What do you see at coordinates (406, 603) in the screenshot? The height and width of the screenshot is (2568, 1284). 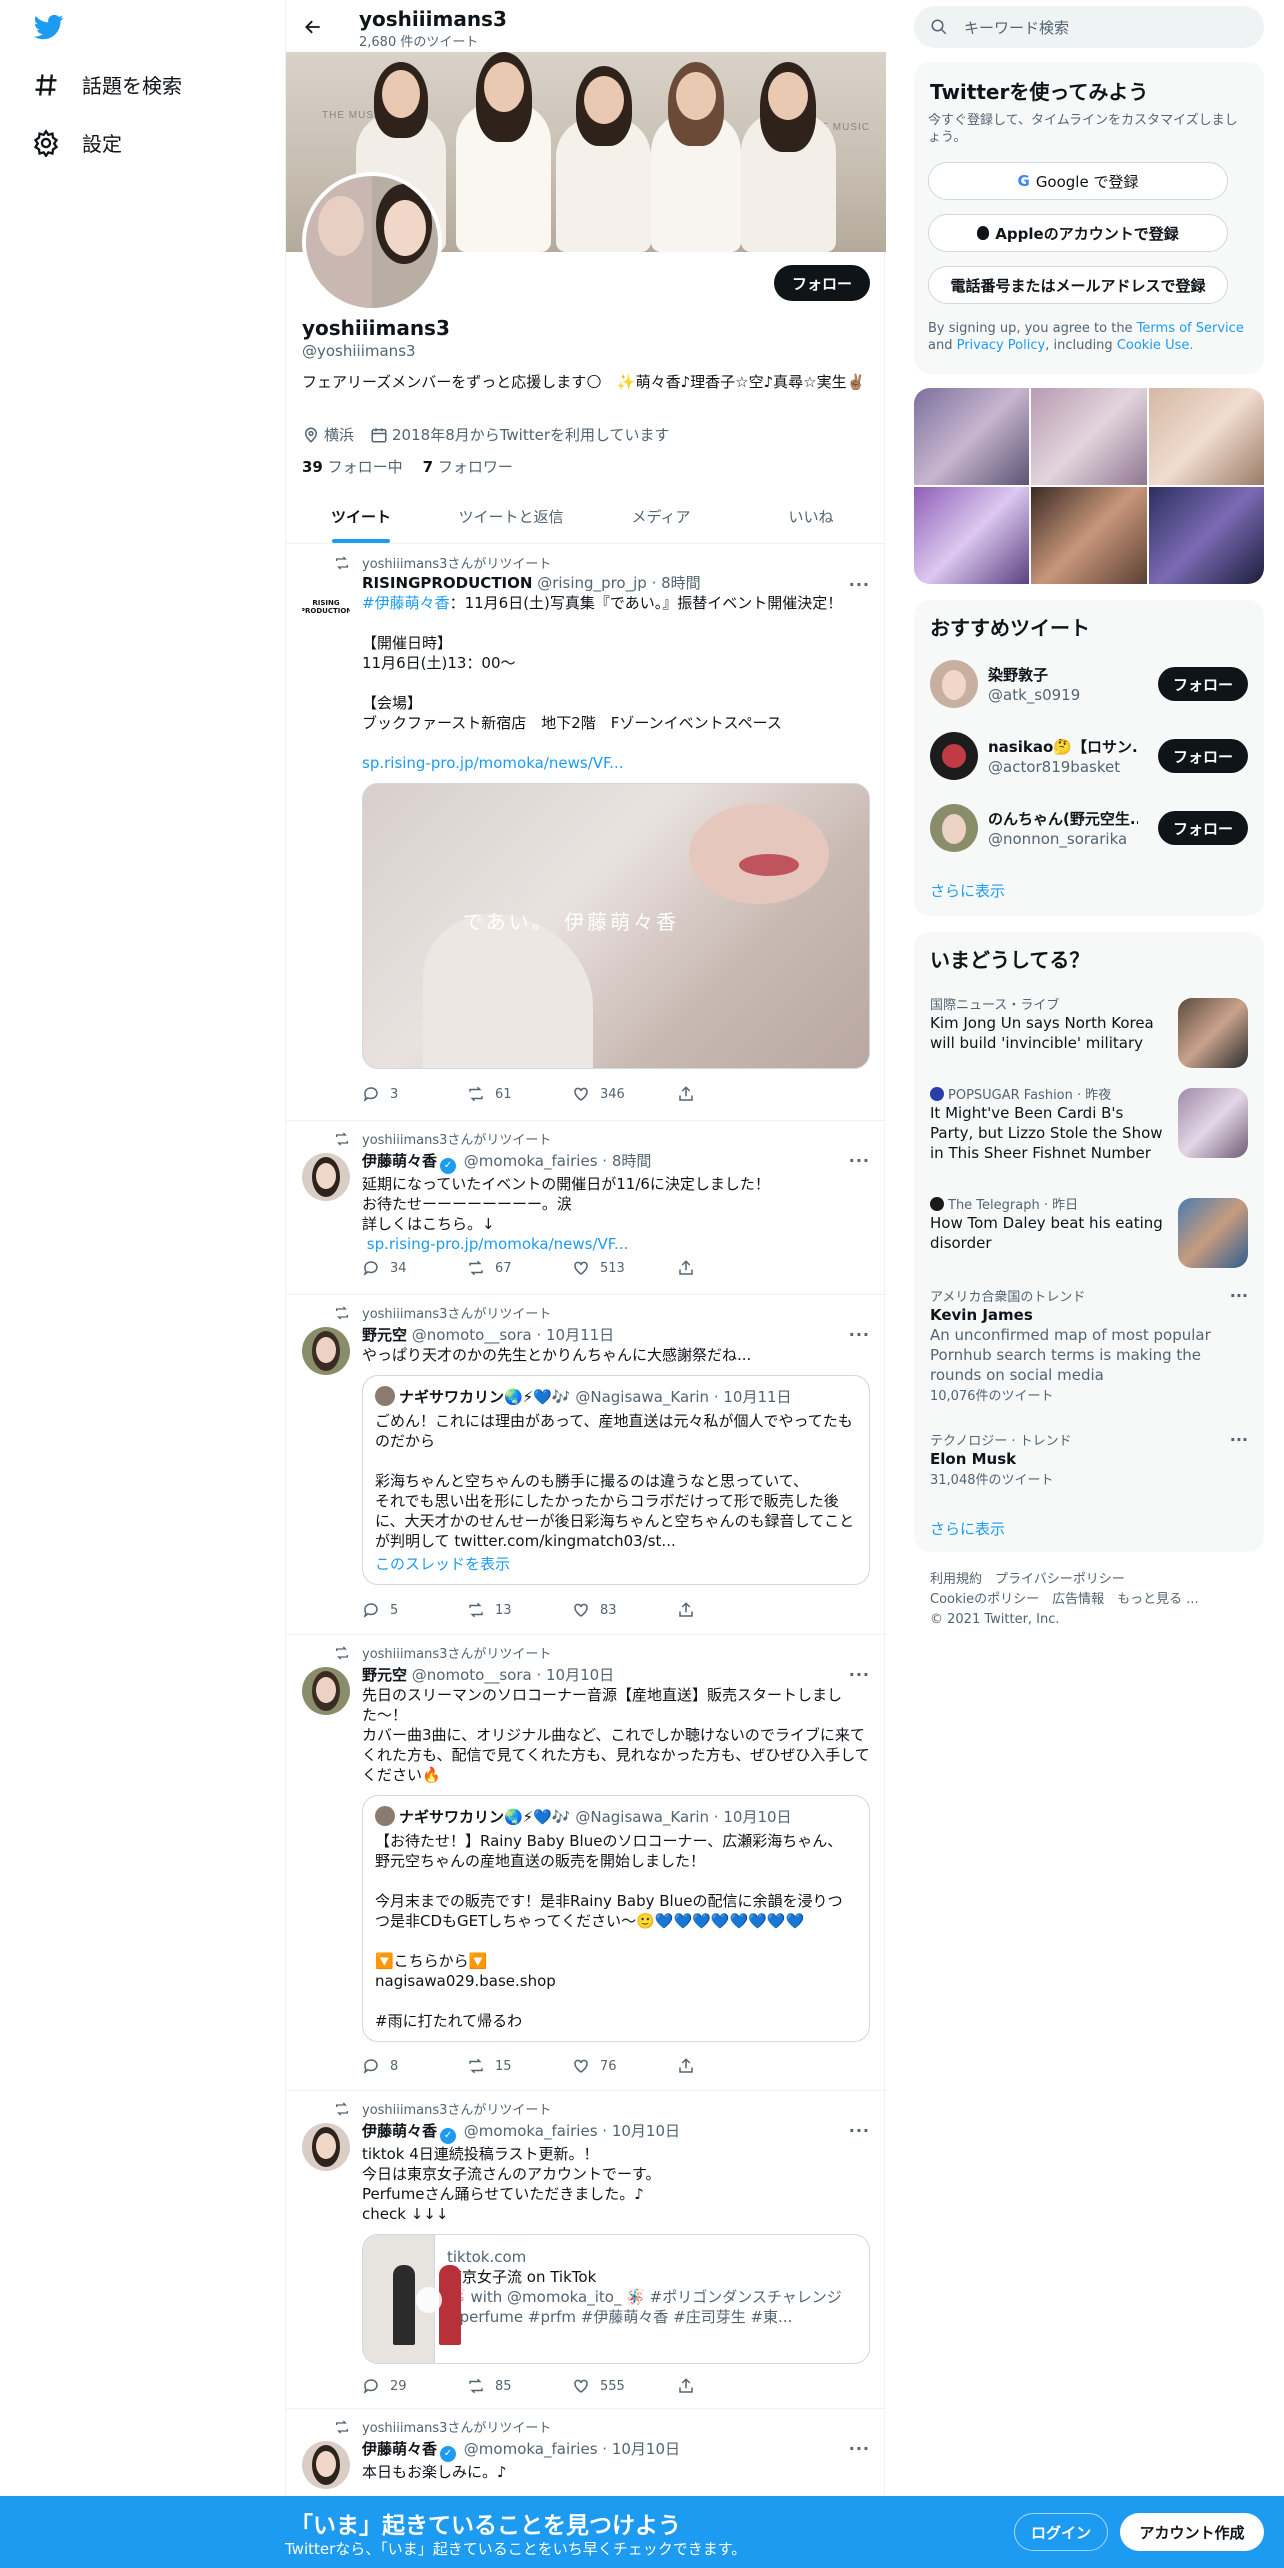 I see `hashtag-link: #伊藤萌々香` at bounding box center [406, 603].